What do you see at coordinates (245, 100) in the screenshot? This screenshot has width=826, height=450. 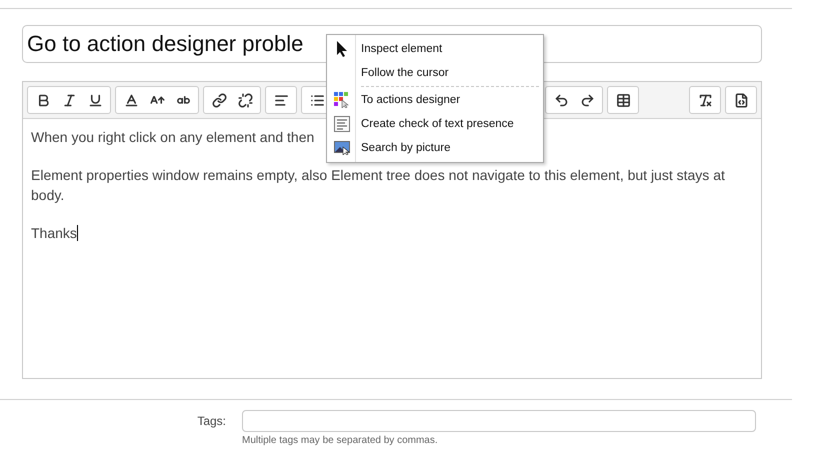 I see `unlink-icon` at bounding box center [245, 100].